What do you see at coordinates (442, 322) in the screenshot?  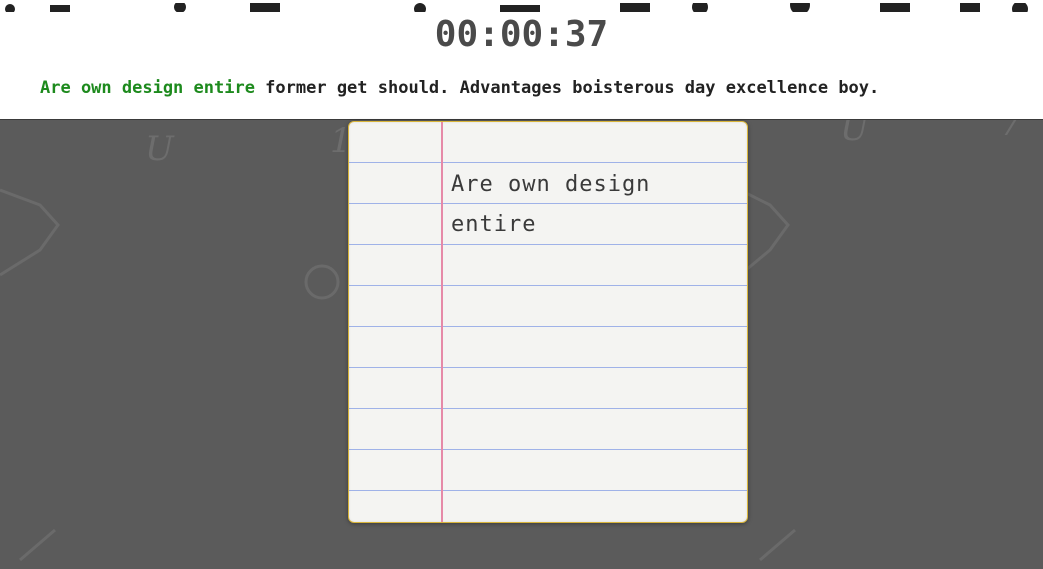 I see `margin-line` at bounding box center [442, 322].